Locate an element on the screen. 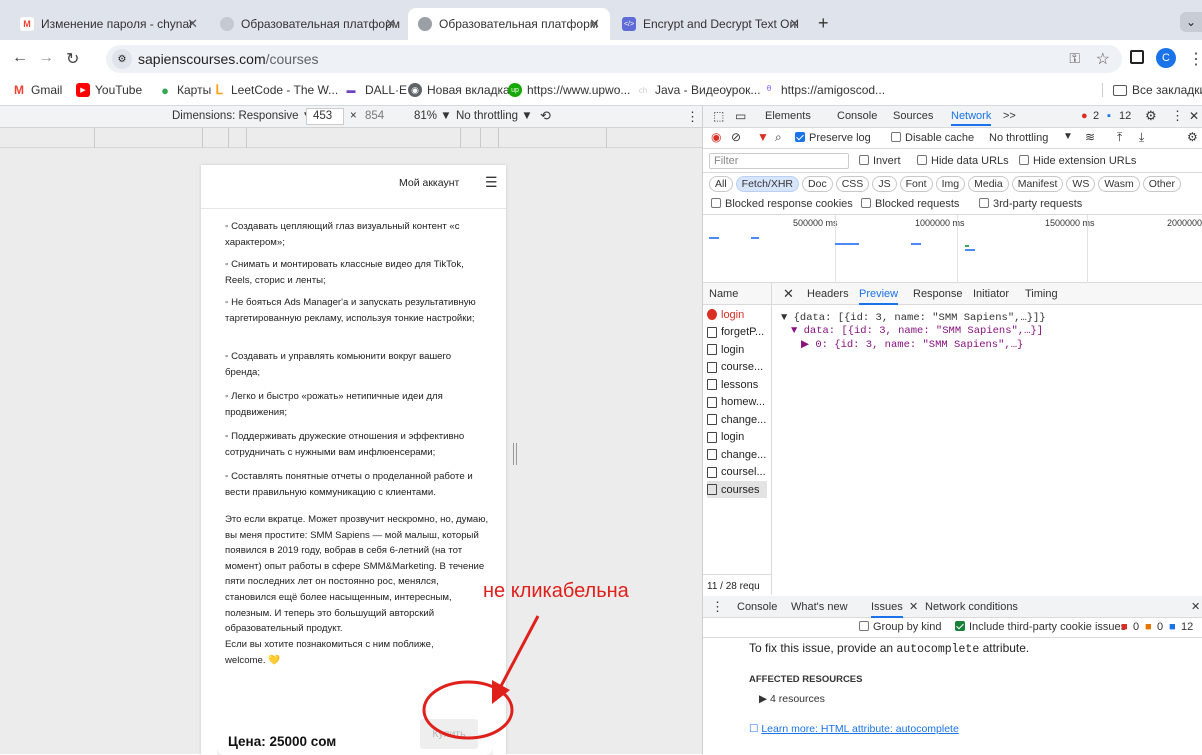 This screenshot has height=755, width=1202. new-tab-button: + is located at coordinates (823, 23).